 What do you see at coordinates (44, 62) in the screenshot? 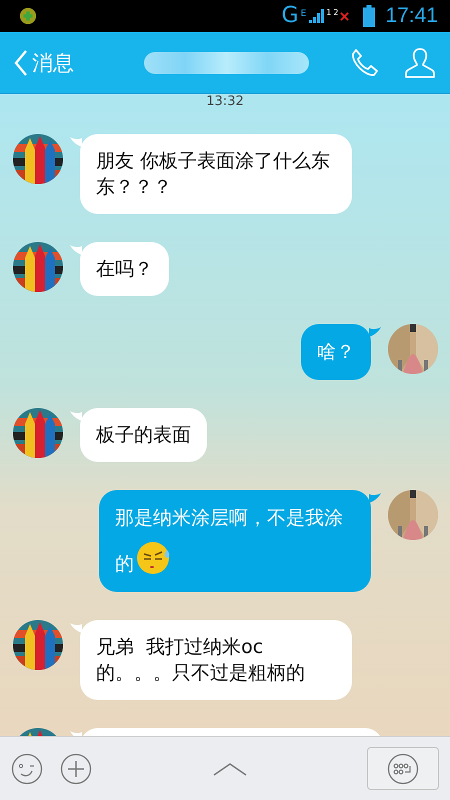
I see `back-button: 消息` at bounding box center [44, 62].